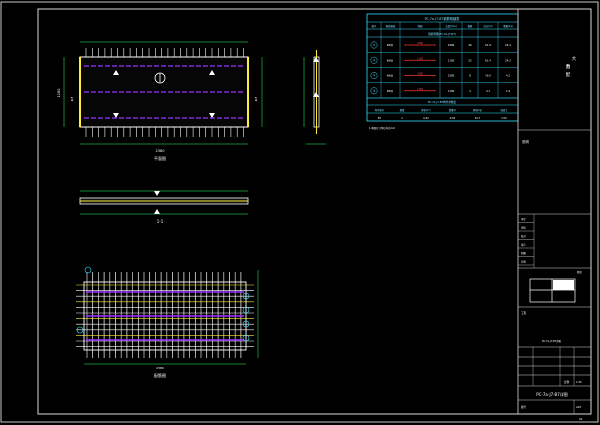 Image resolution: width=600 pixels, height=425 pixels. Describe the element at coordinates (374, 26) in the screenshot. I see `schedule-header-cell: 编号` at that location.